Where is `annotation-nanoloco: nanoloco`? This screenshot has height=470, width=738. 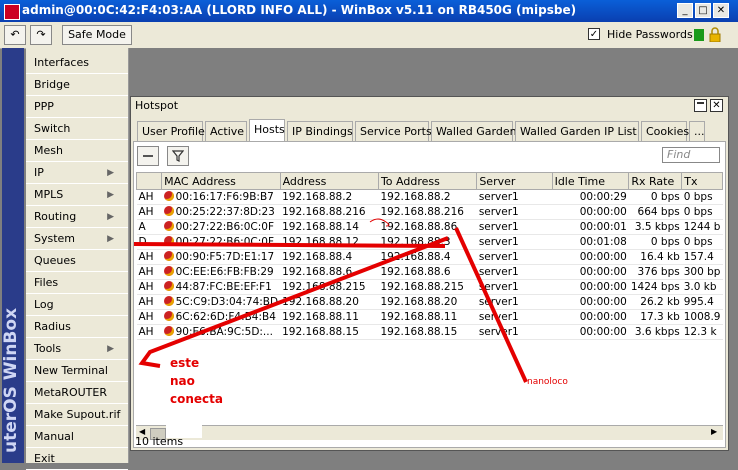 annotation-nanoloco: nanoloco is located at coordinates (547, 382).